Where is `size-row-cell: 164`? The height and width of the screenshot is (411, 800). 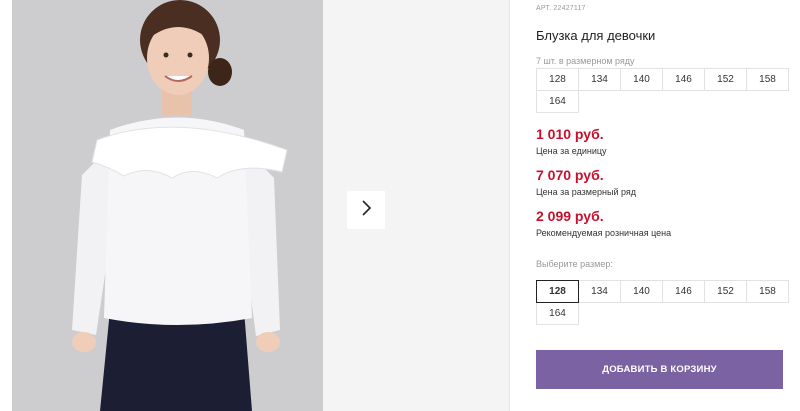
size-row-cell: 164 is located at coordinates (557, 101).